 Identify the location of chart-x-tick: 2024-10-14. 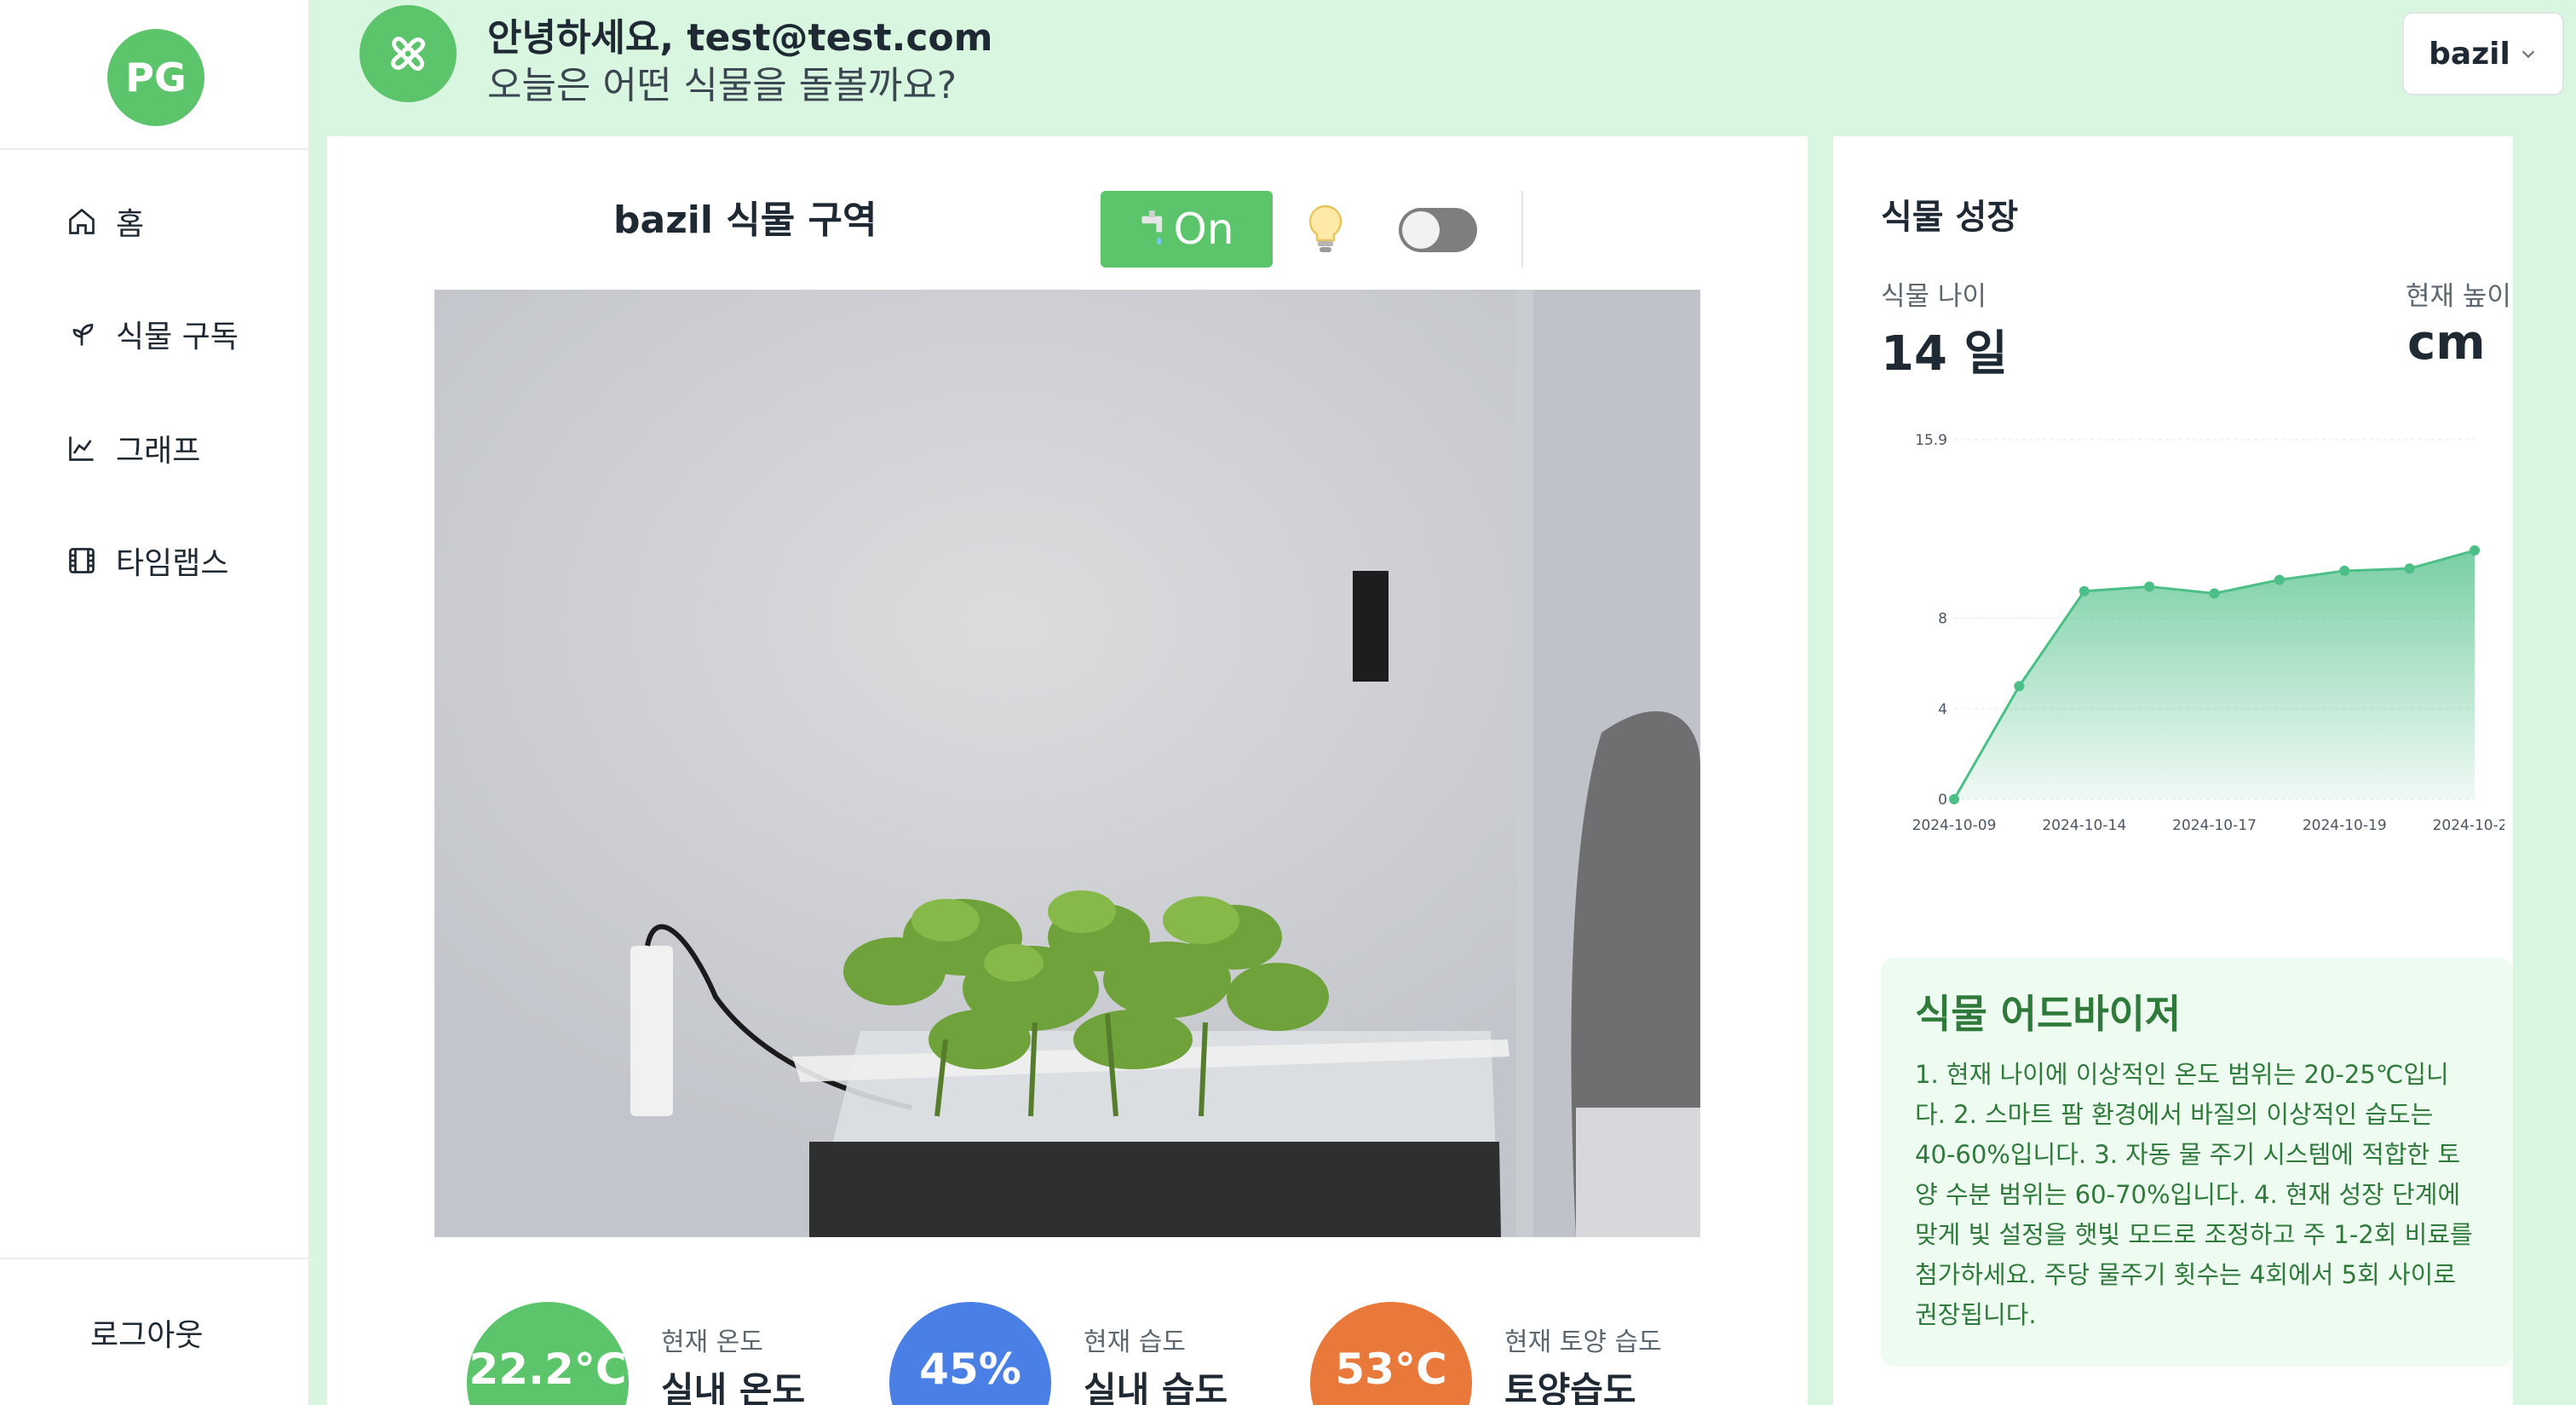
(2084, 825).